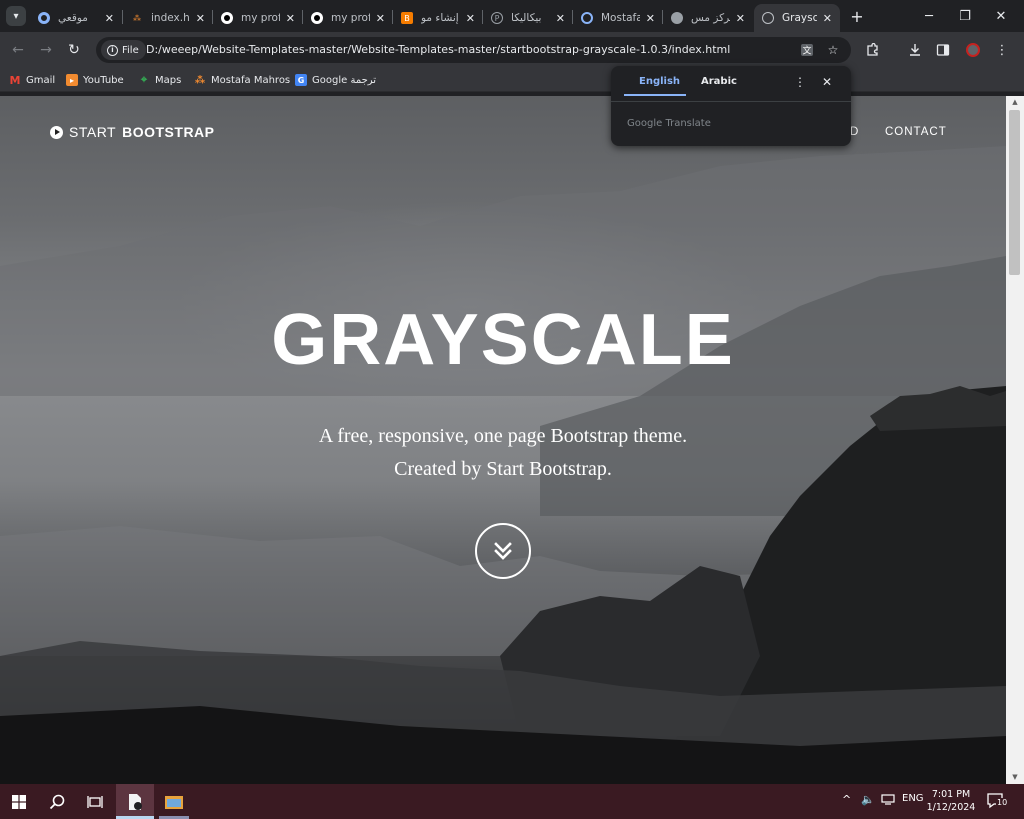 This screenshot has height=819, width=1024. I want to click on tab-search-button: ▾, so click(16, 16).